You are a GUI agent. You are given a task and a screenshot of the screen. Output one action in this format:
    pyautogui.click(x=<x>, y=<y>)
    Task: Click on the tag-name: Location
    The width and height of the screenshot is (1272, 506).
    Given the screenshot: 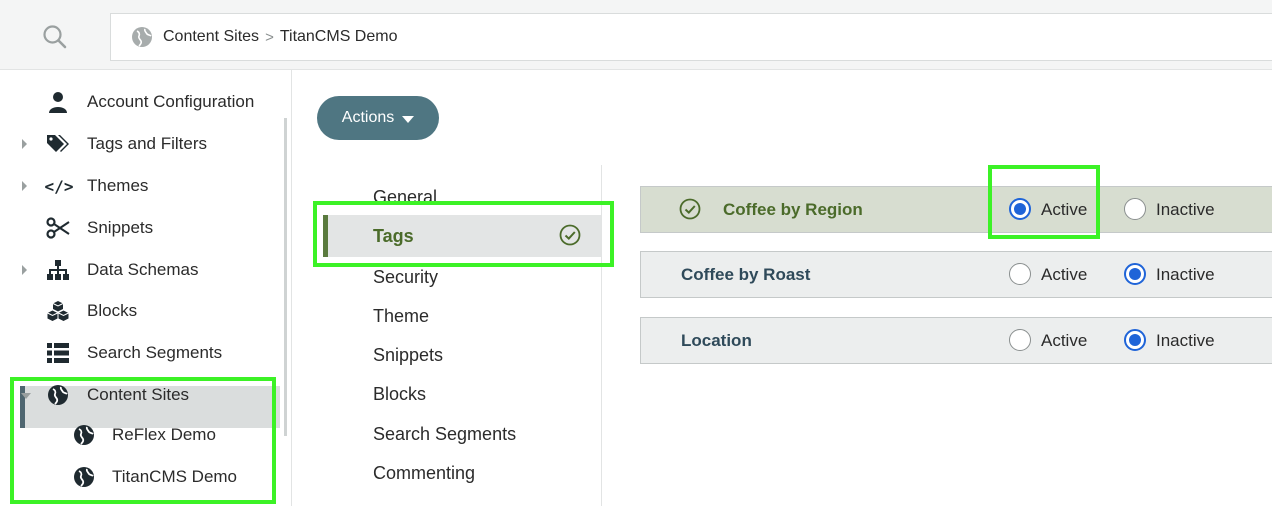 What is the action you would take?
    pyautogui.click(x=716, y=340)
    